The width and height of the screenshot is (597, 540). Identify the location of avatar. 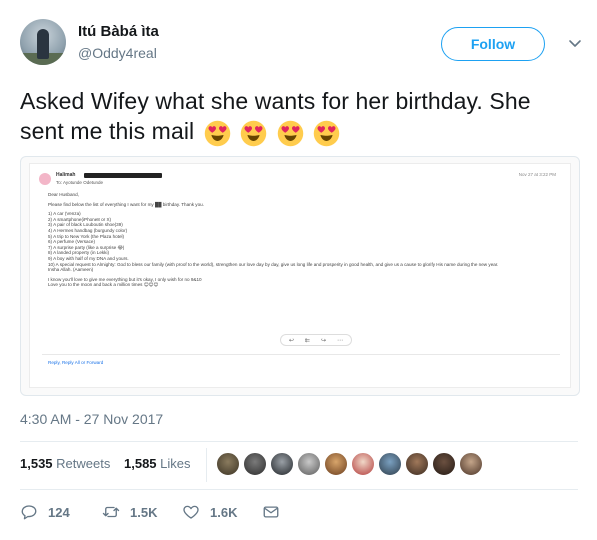
(43, 42).